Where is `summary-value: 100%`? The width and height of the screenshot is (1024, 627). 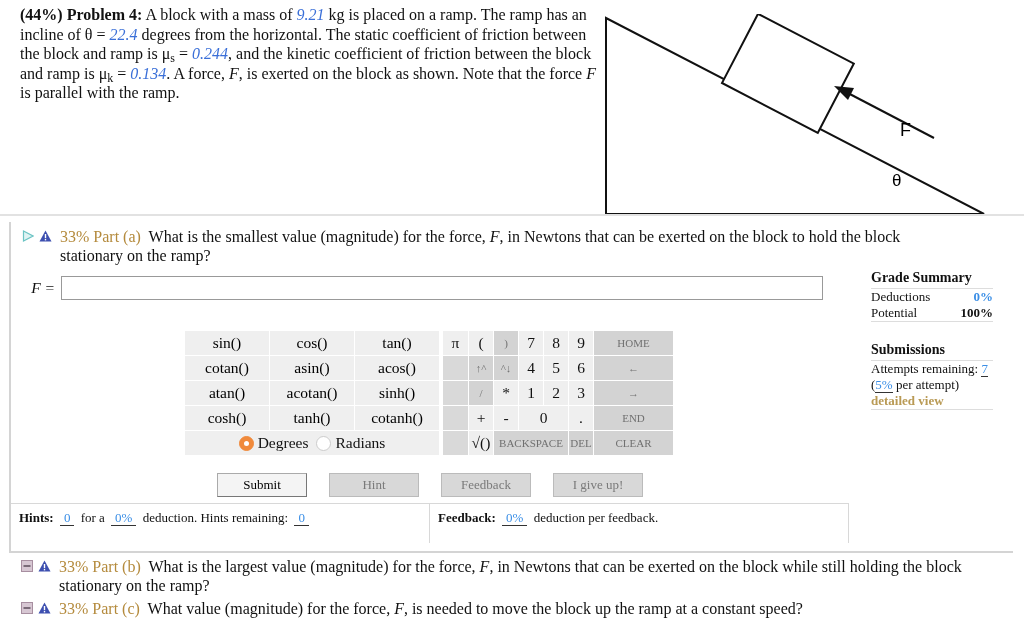 summary-value: 100% is located at coordinates (976, 313).